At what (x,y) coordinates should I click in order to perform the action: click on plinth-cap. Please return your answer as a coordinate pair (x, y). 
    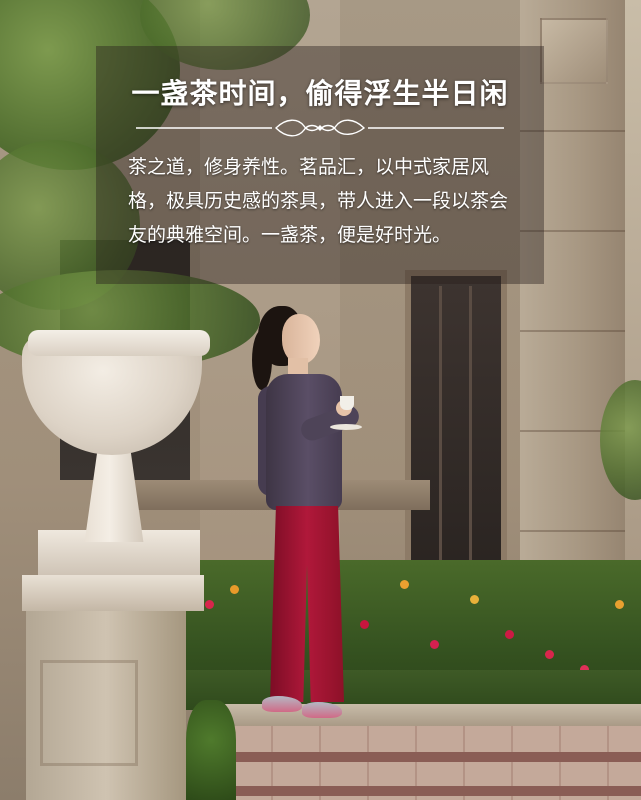
    Looking at the image, I should click on (113, 593).